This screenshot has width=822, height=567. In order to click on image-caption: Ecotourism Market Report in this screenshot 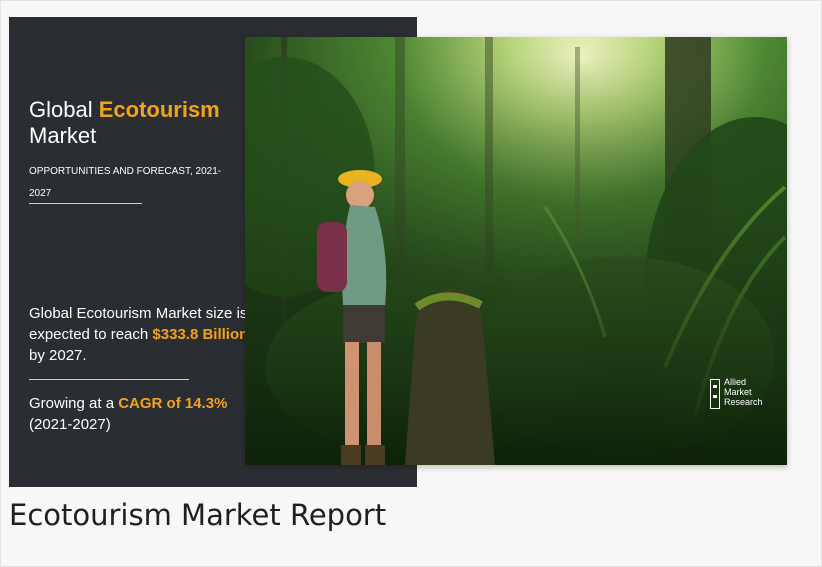, I will do `click(198, 515)`.